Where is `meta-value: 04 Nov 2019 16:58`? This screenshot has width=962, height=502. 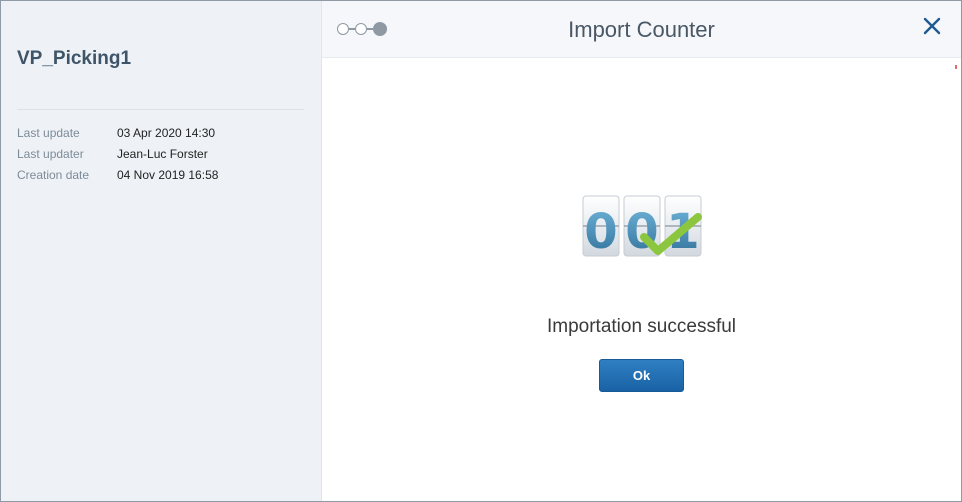
meta-value: 04 Nov 2019 16:58 is located at coordinates (168, 175).